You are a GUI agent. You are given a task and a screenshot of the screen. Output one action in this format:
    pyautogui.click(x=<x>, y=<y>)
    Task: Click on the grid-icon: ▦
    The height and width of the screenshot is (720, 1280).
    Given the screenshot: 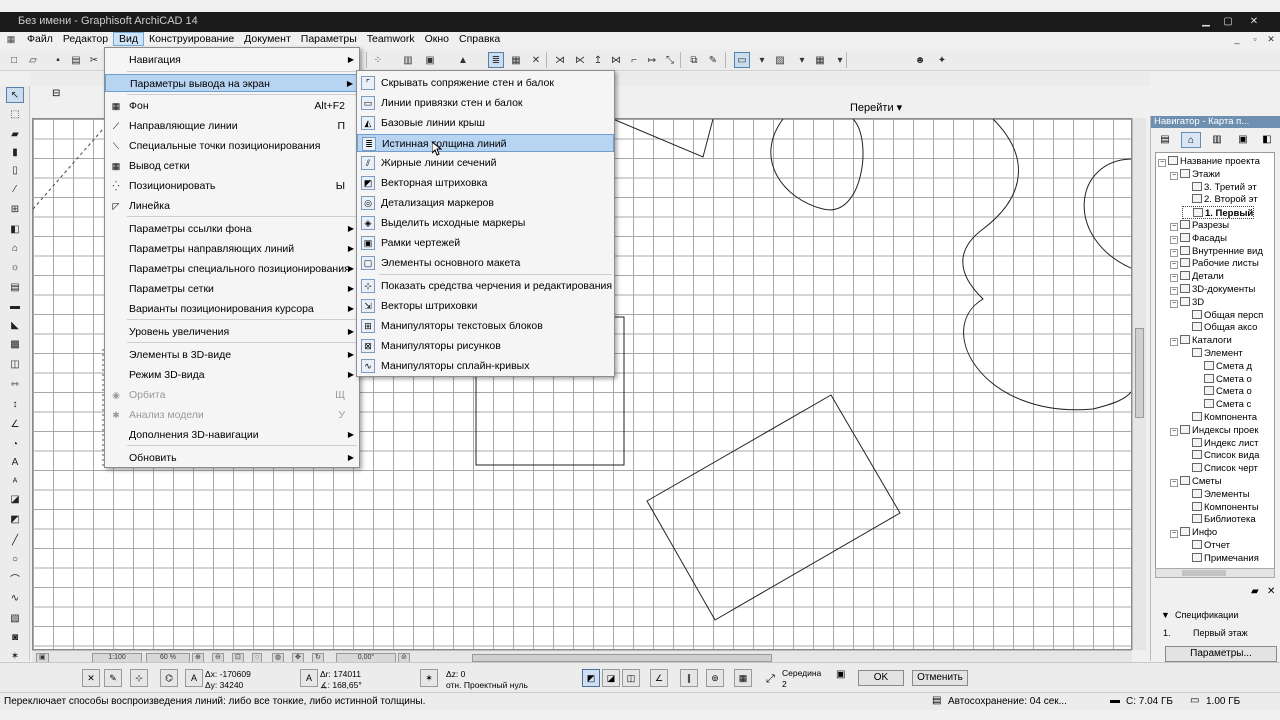 What is the action you would take?
    pyautogui.click(x=743, y=678)
    